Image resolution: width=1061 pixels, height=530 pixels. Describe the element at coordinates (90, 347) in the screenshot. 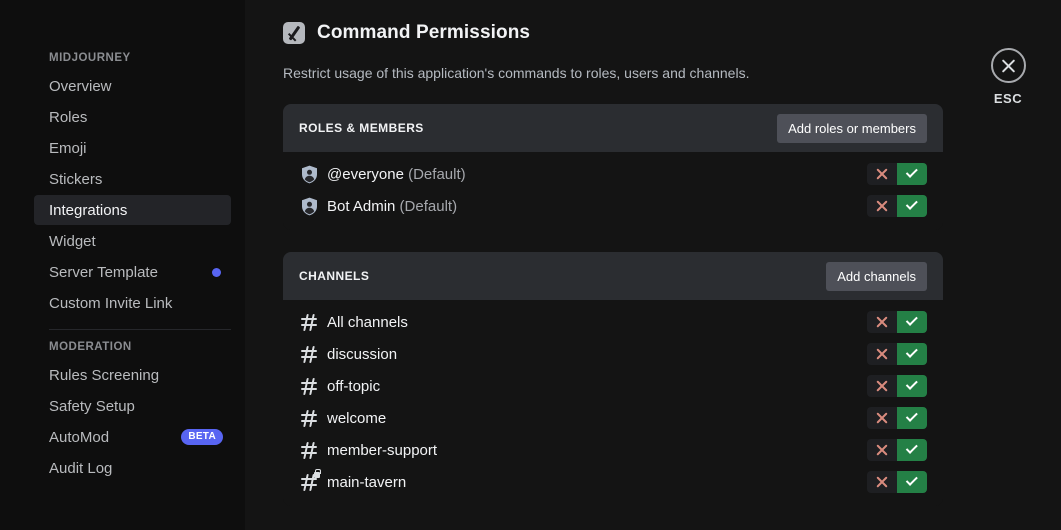

I see `sidebar-heading: MODERATION` at that location.